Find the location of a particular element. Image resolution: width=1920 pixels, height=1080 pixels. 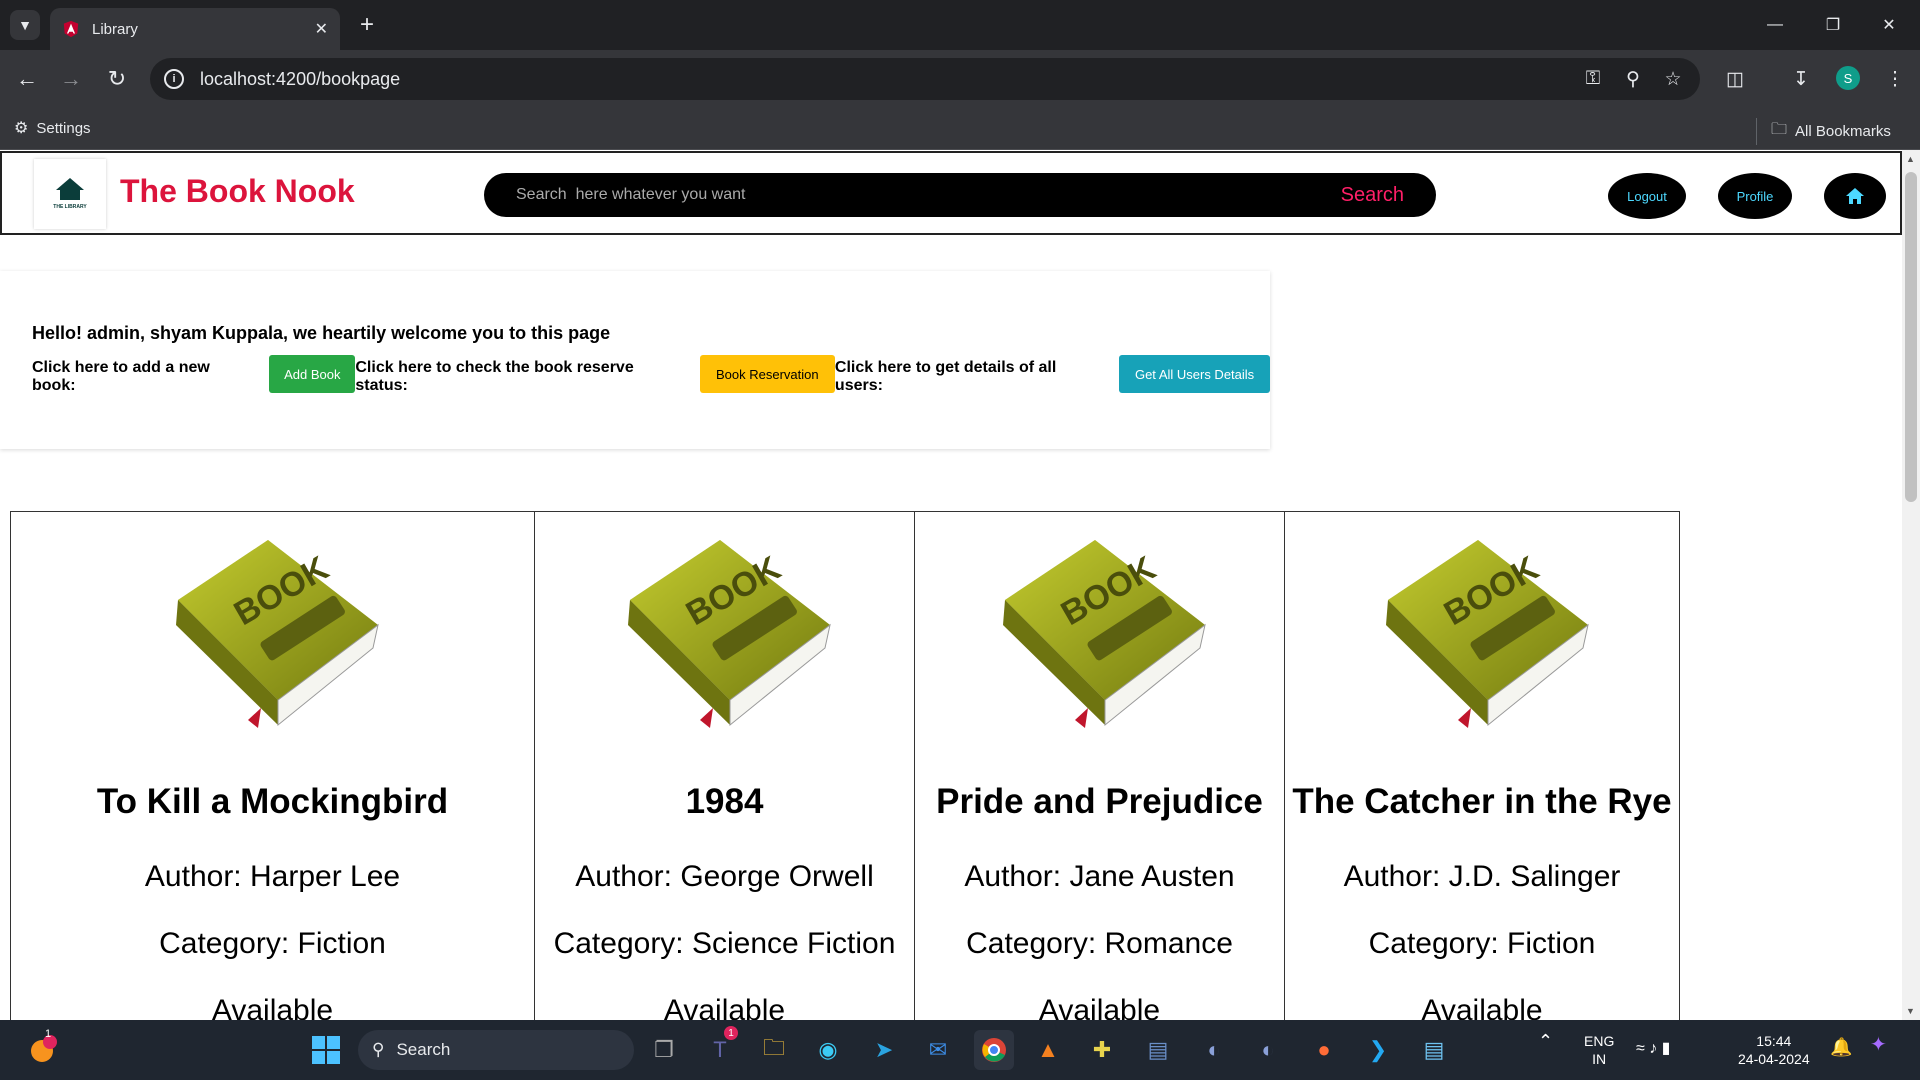

book-reservation-button: Book Reservation is located at coordinates (767, 374).